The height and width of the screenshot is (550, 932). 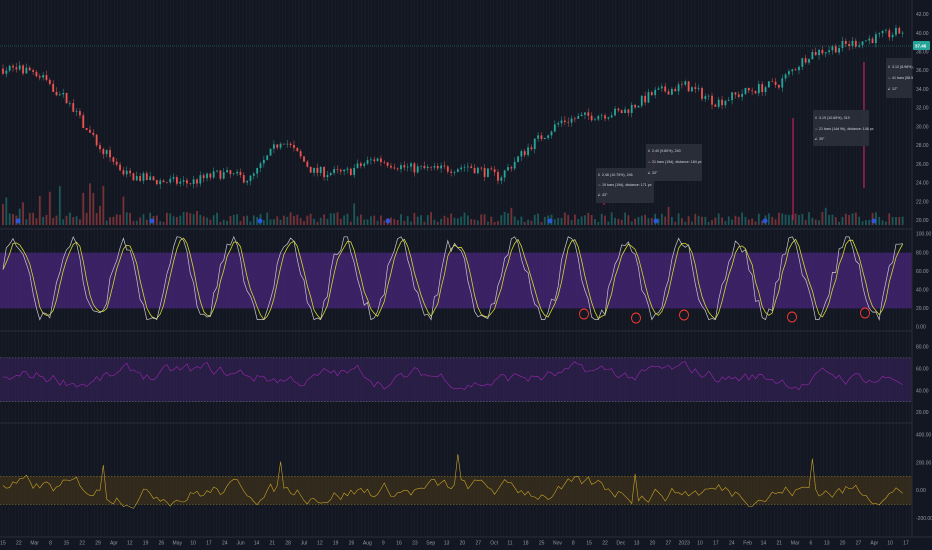 What do you see at coordinates (922, 348) in the screenshot?
I see `rsi-axis-tick: 80.00` at bounding box center [922, 348].